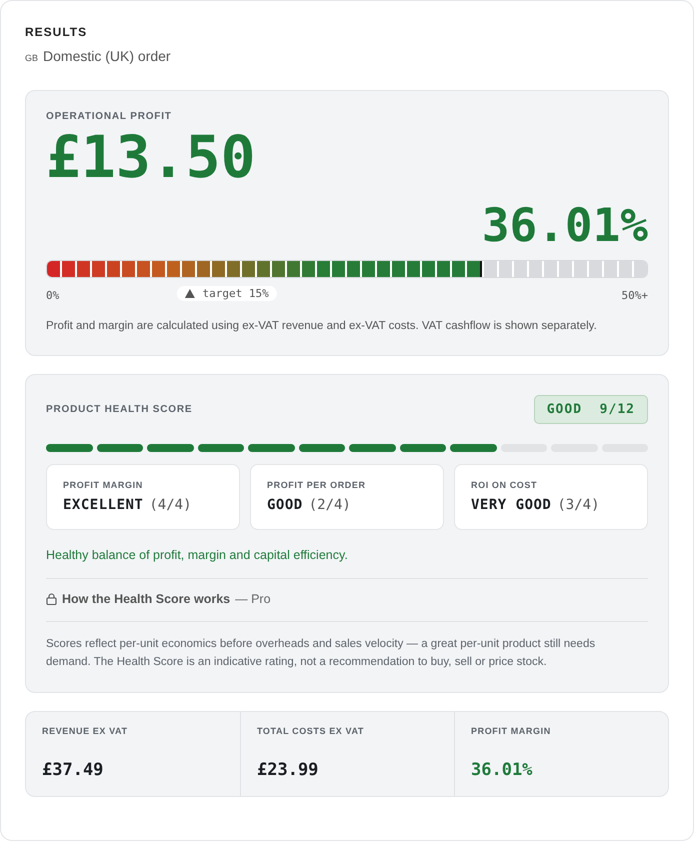 Image resolution: width=696 pixels, height=843 pixels. Describe the element at coordinates (56, 32) in the screenshot. I see `results-title: RESULTS` at that location.